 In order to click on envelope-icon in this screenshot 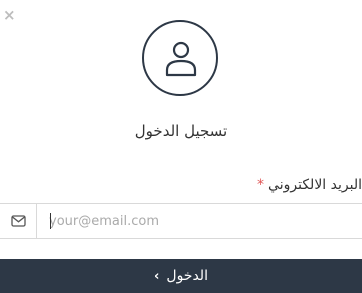, I will do `click(18, 221)`.